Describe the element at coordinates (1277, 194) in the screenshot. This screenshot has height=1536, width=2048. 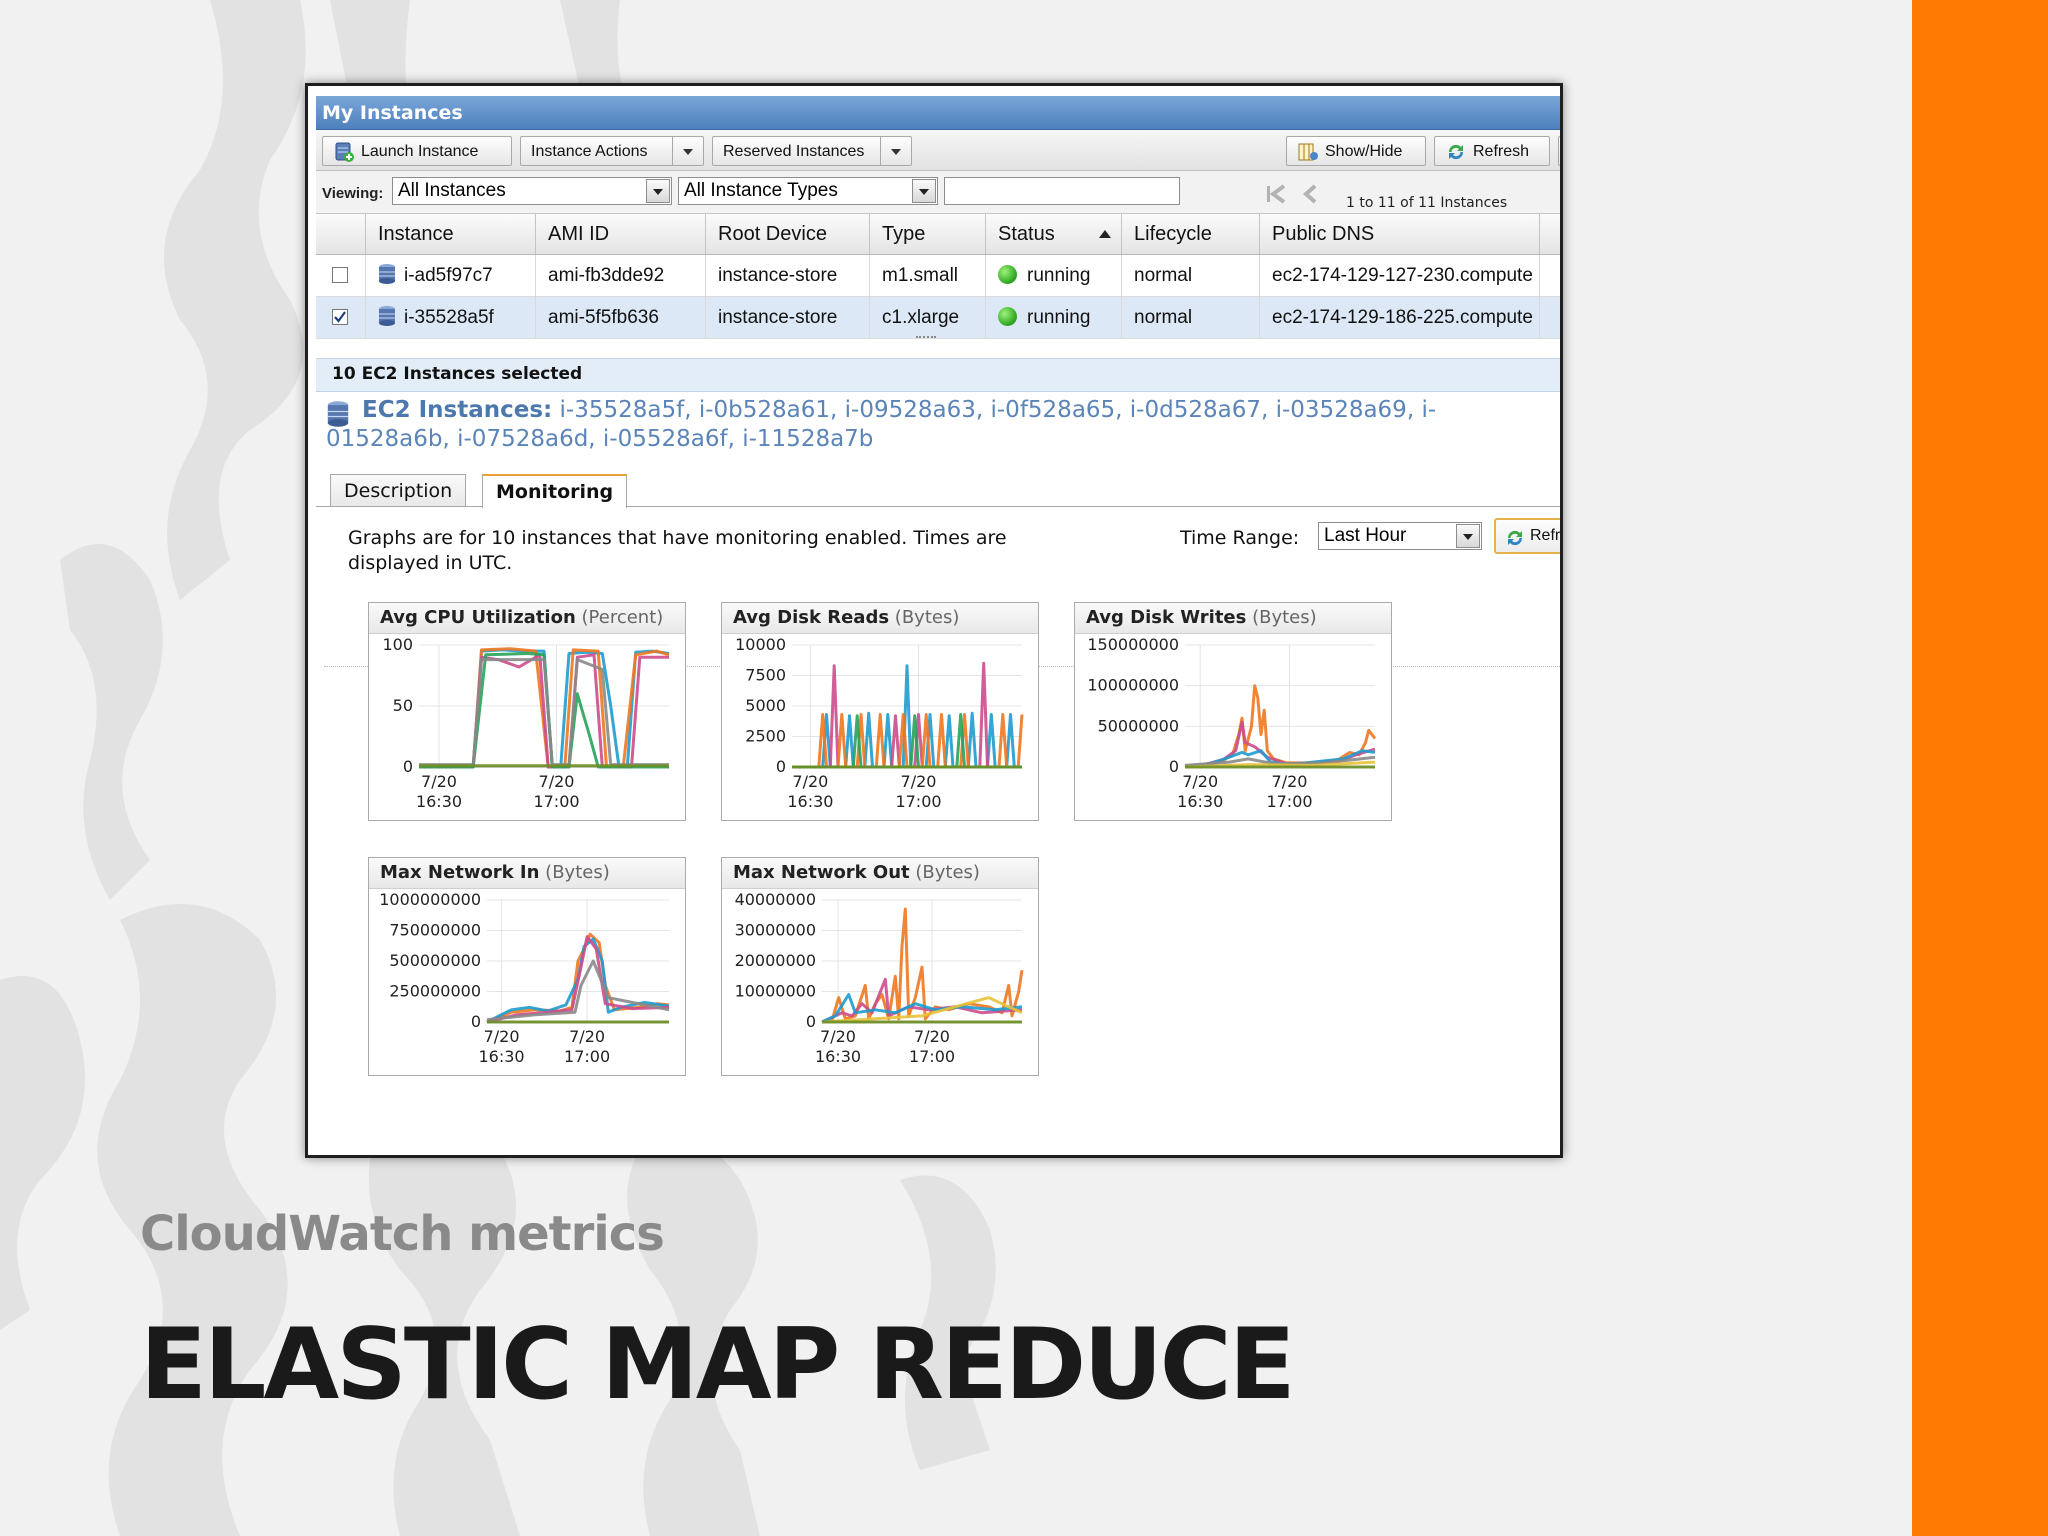
I see `first-page-icon` at that location.